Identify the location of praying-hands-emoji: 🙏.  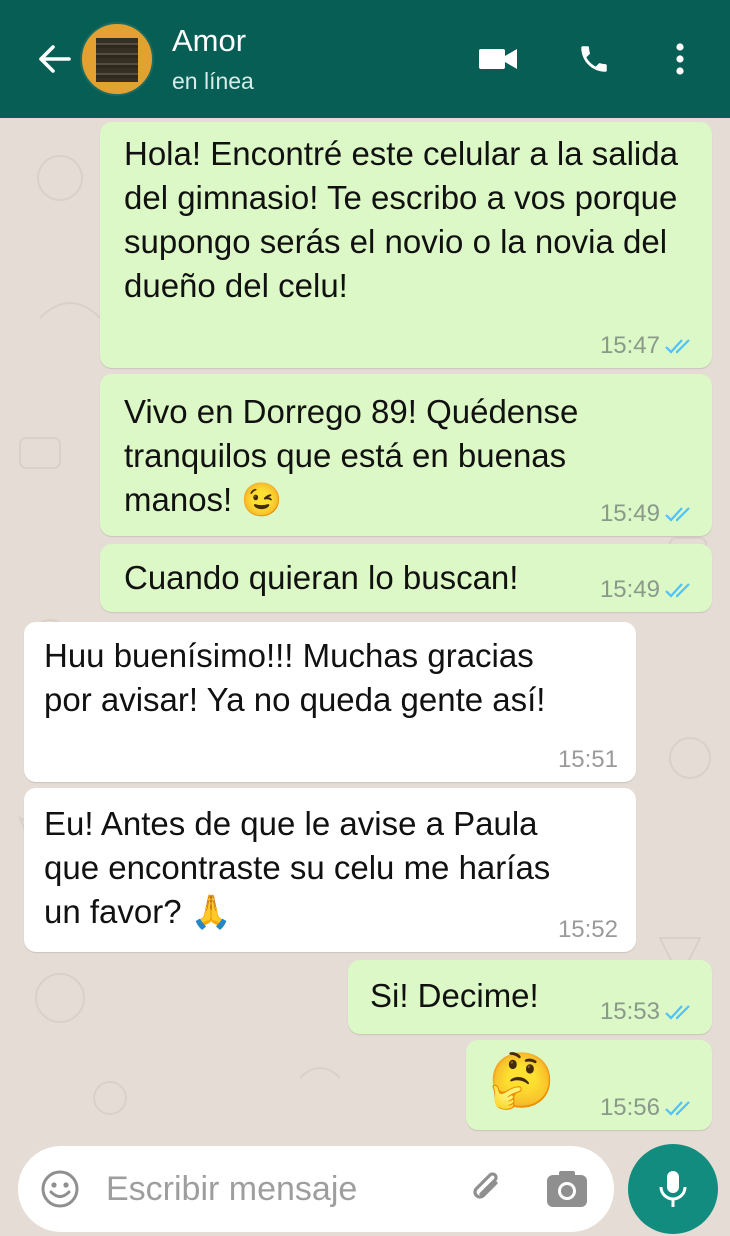
(211, 911).